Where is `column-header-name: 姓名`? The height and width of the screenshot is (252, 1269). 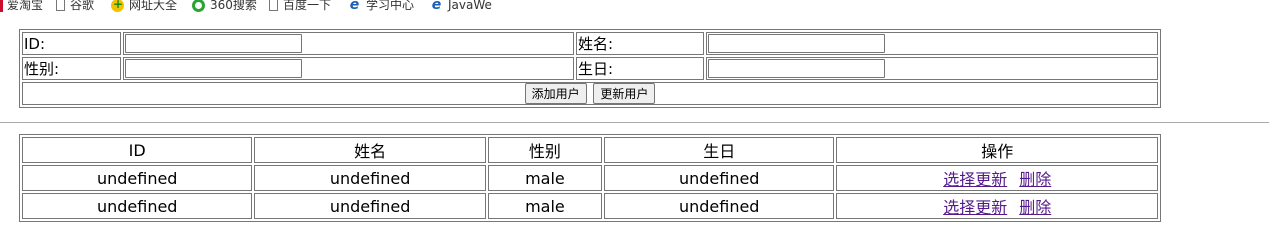
column-header-name: 姓名 is located at coordinates (370, 150).